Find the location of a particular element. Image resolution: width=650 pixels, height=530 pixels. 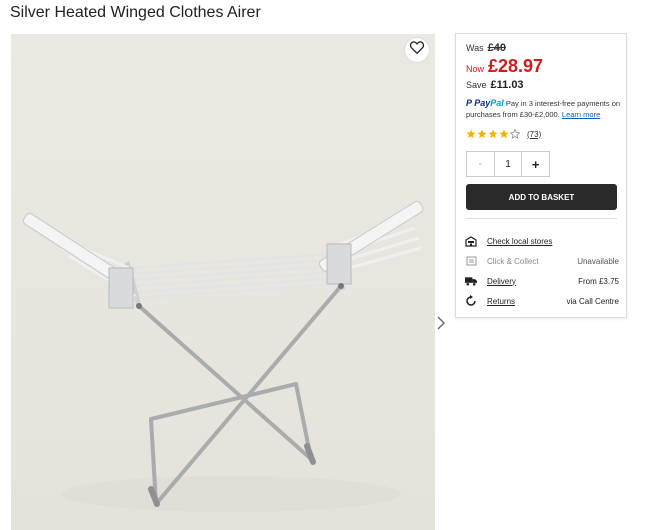

rating: (73) is located at coordinates (503, 134).